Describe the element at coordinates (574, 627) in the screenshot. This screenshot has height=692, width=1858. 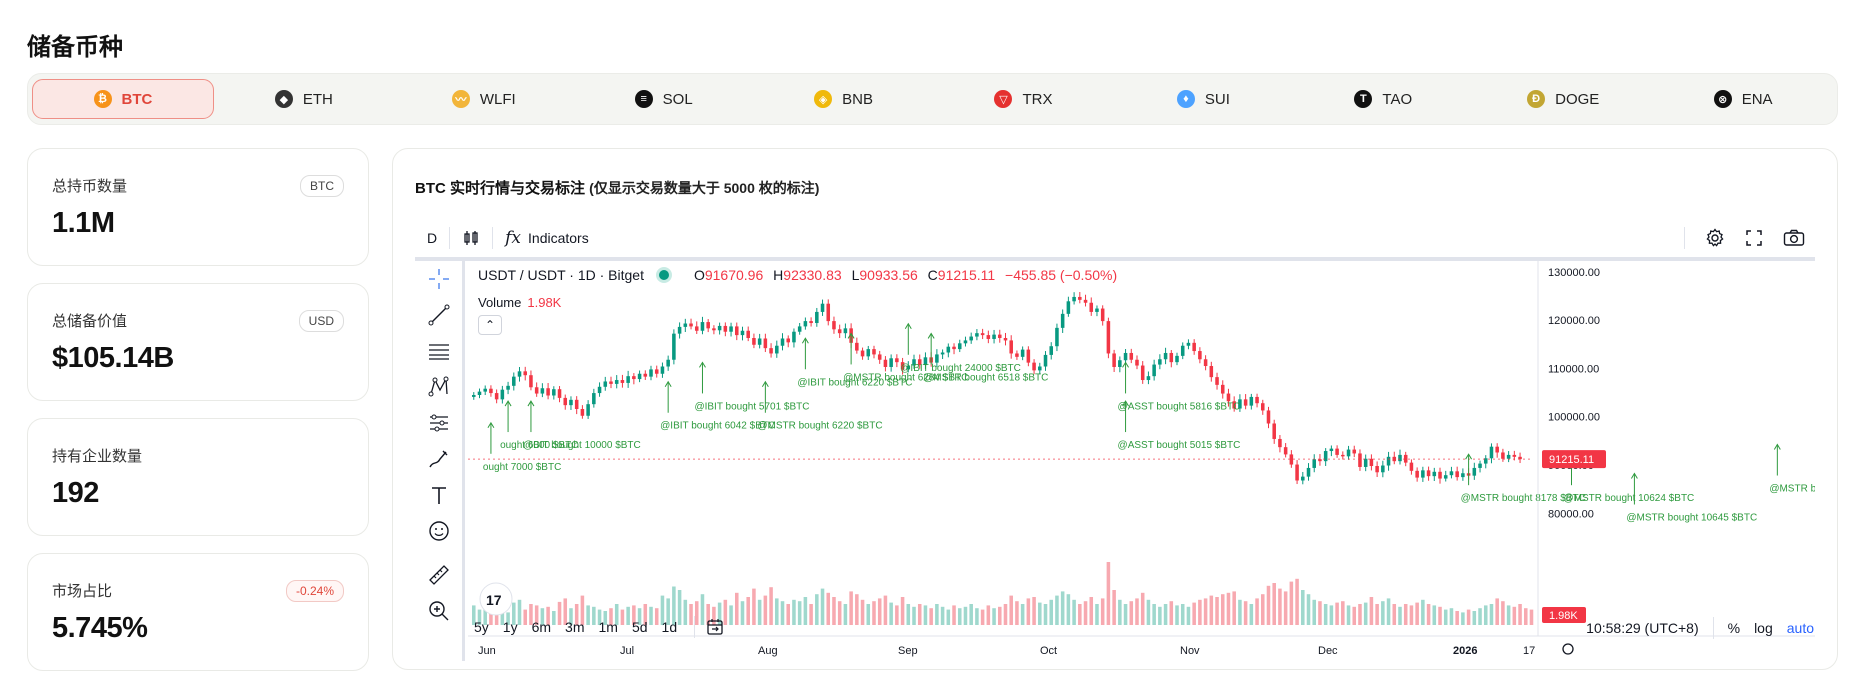
I see `range-button-3m: 3m` at that location.